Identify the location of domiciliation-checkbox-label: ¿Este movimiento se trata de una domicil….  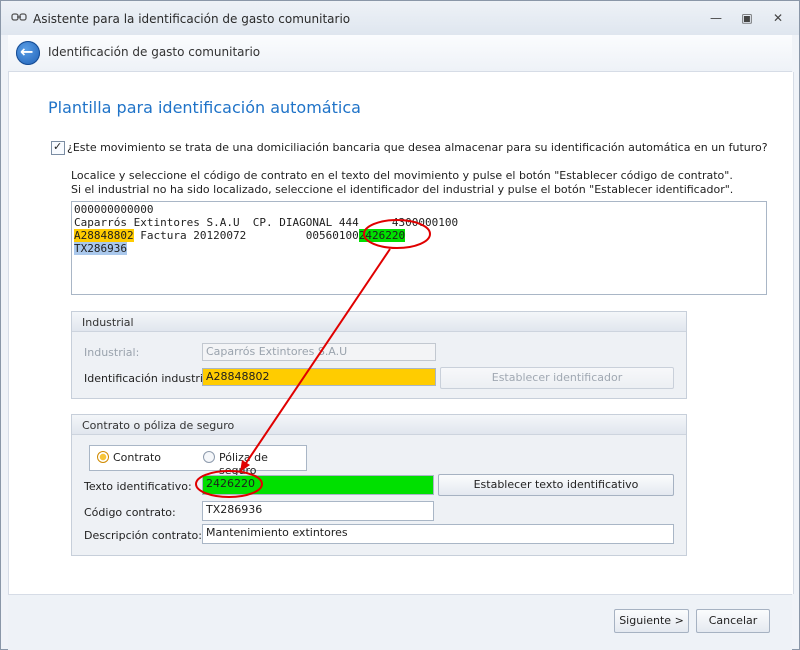
(417, 147).